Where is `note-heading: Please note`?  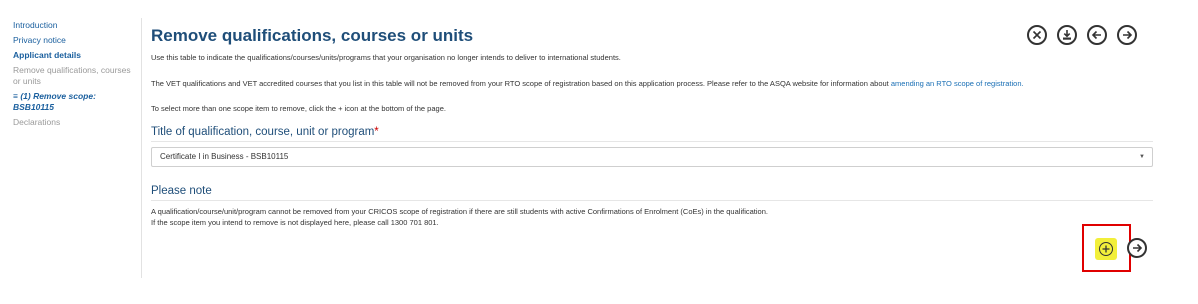
note-heading: Please note is located at coordinates (181, 191).